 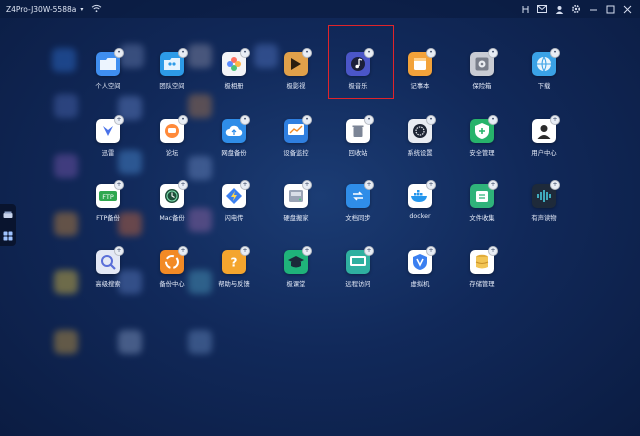 I want to click on flash-transfer-icon: +, so click(x=236, y=194).